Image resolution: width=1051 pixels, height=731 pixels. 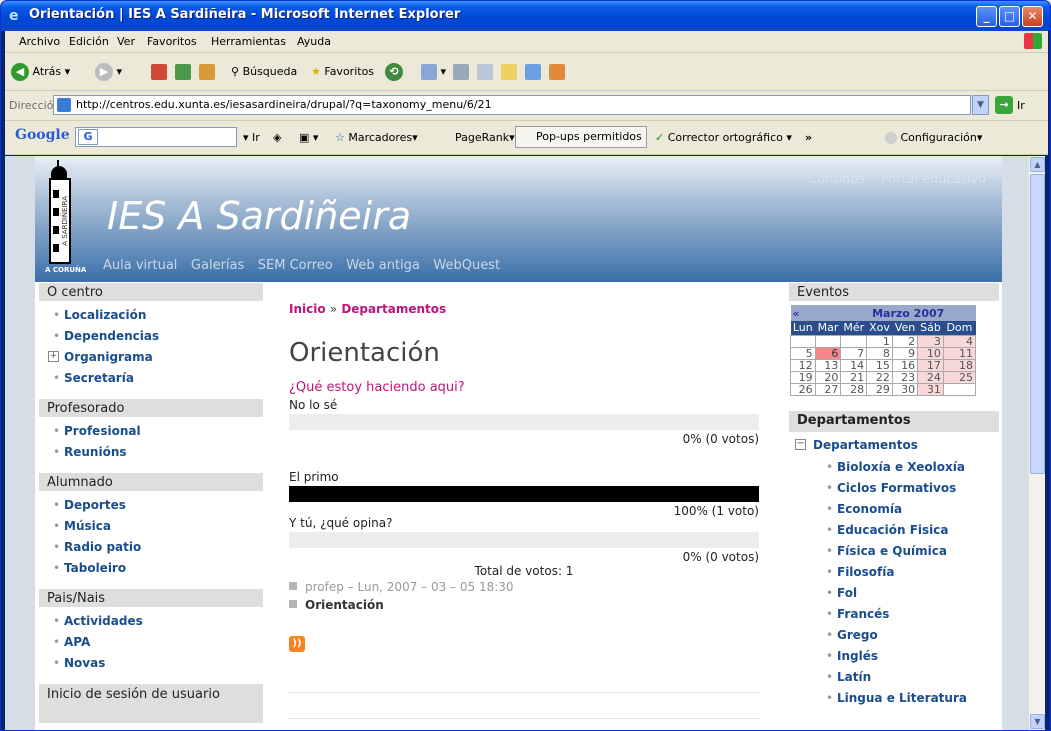 I want to click on menu-item-dependencias: • Dependencias, so click(x=151, y=337).